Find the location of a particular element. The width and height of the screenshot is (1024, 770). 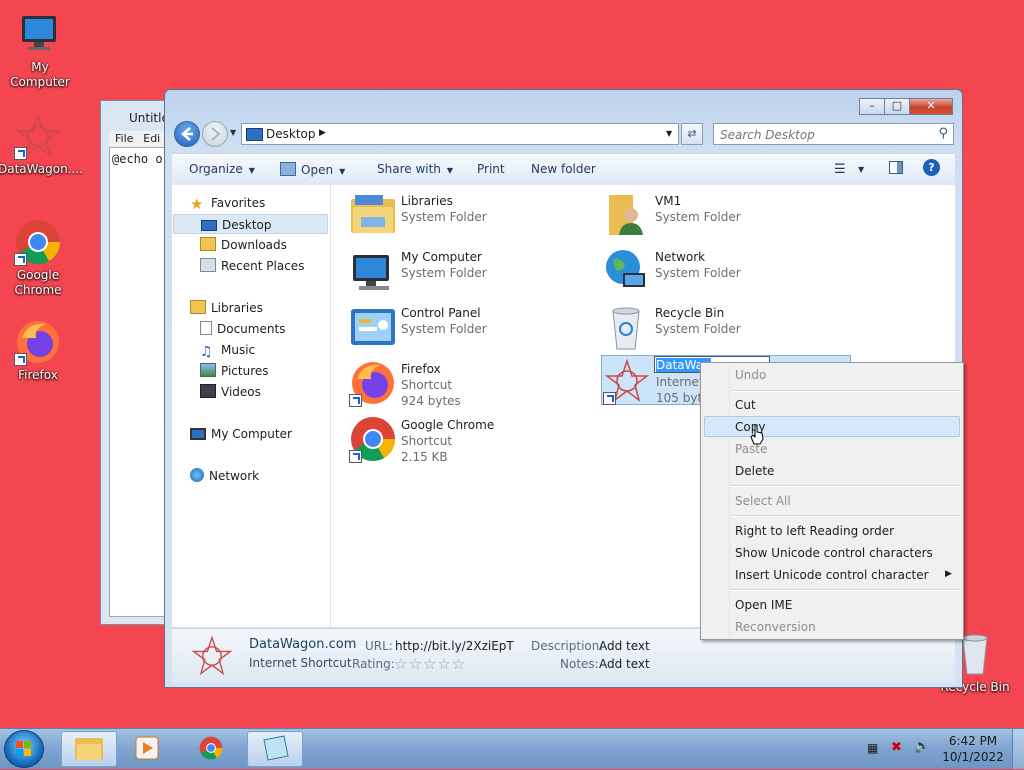

taskbar-chrome-button is located at coordinates (212, 749).